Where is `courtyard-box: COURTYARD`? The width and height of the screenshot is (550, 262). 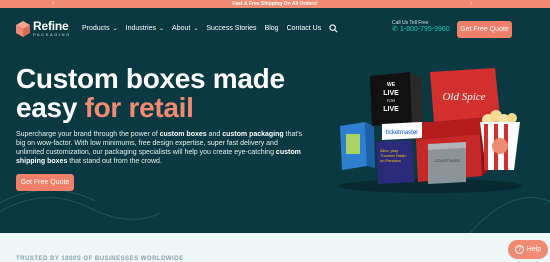
courtyard-box: COURTYARD is located at coordinates (447, 163).